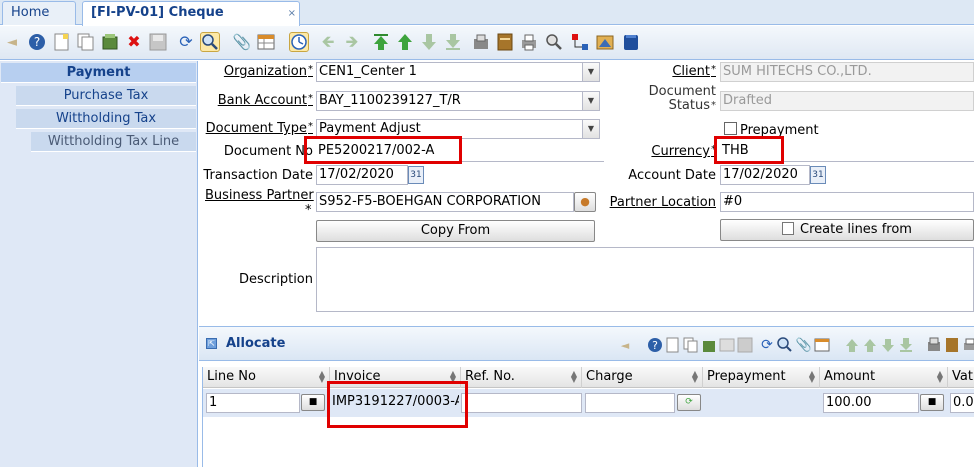 This screenshot has width=974, height=467. What do you see at coordinates (113, 142) in the screenshot?
I see `nav-item-wittholding-tax-line: Wittholding Tax Line` at bounding box center [113, 142].